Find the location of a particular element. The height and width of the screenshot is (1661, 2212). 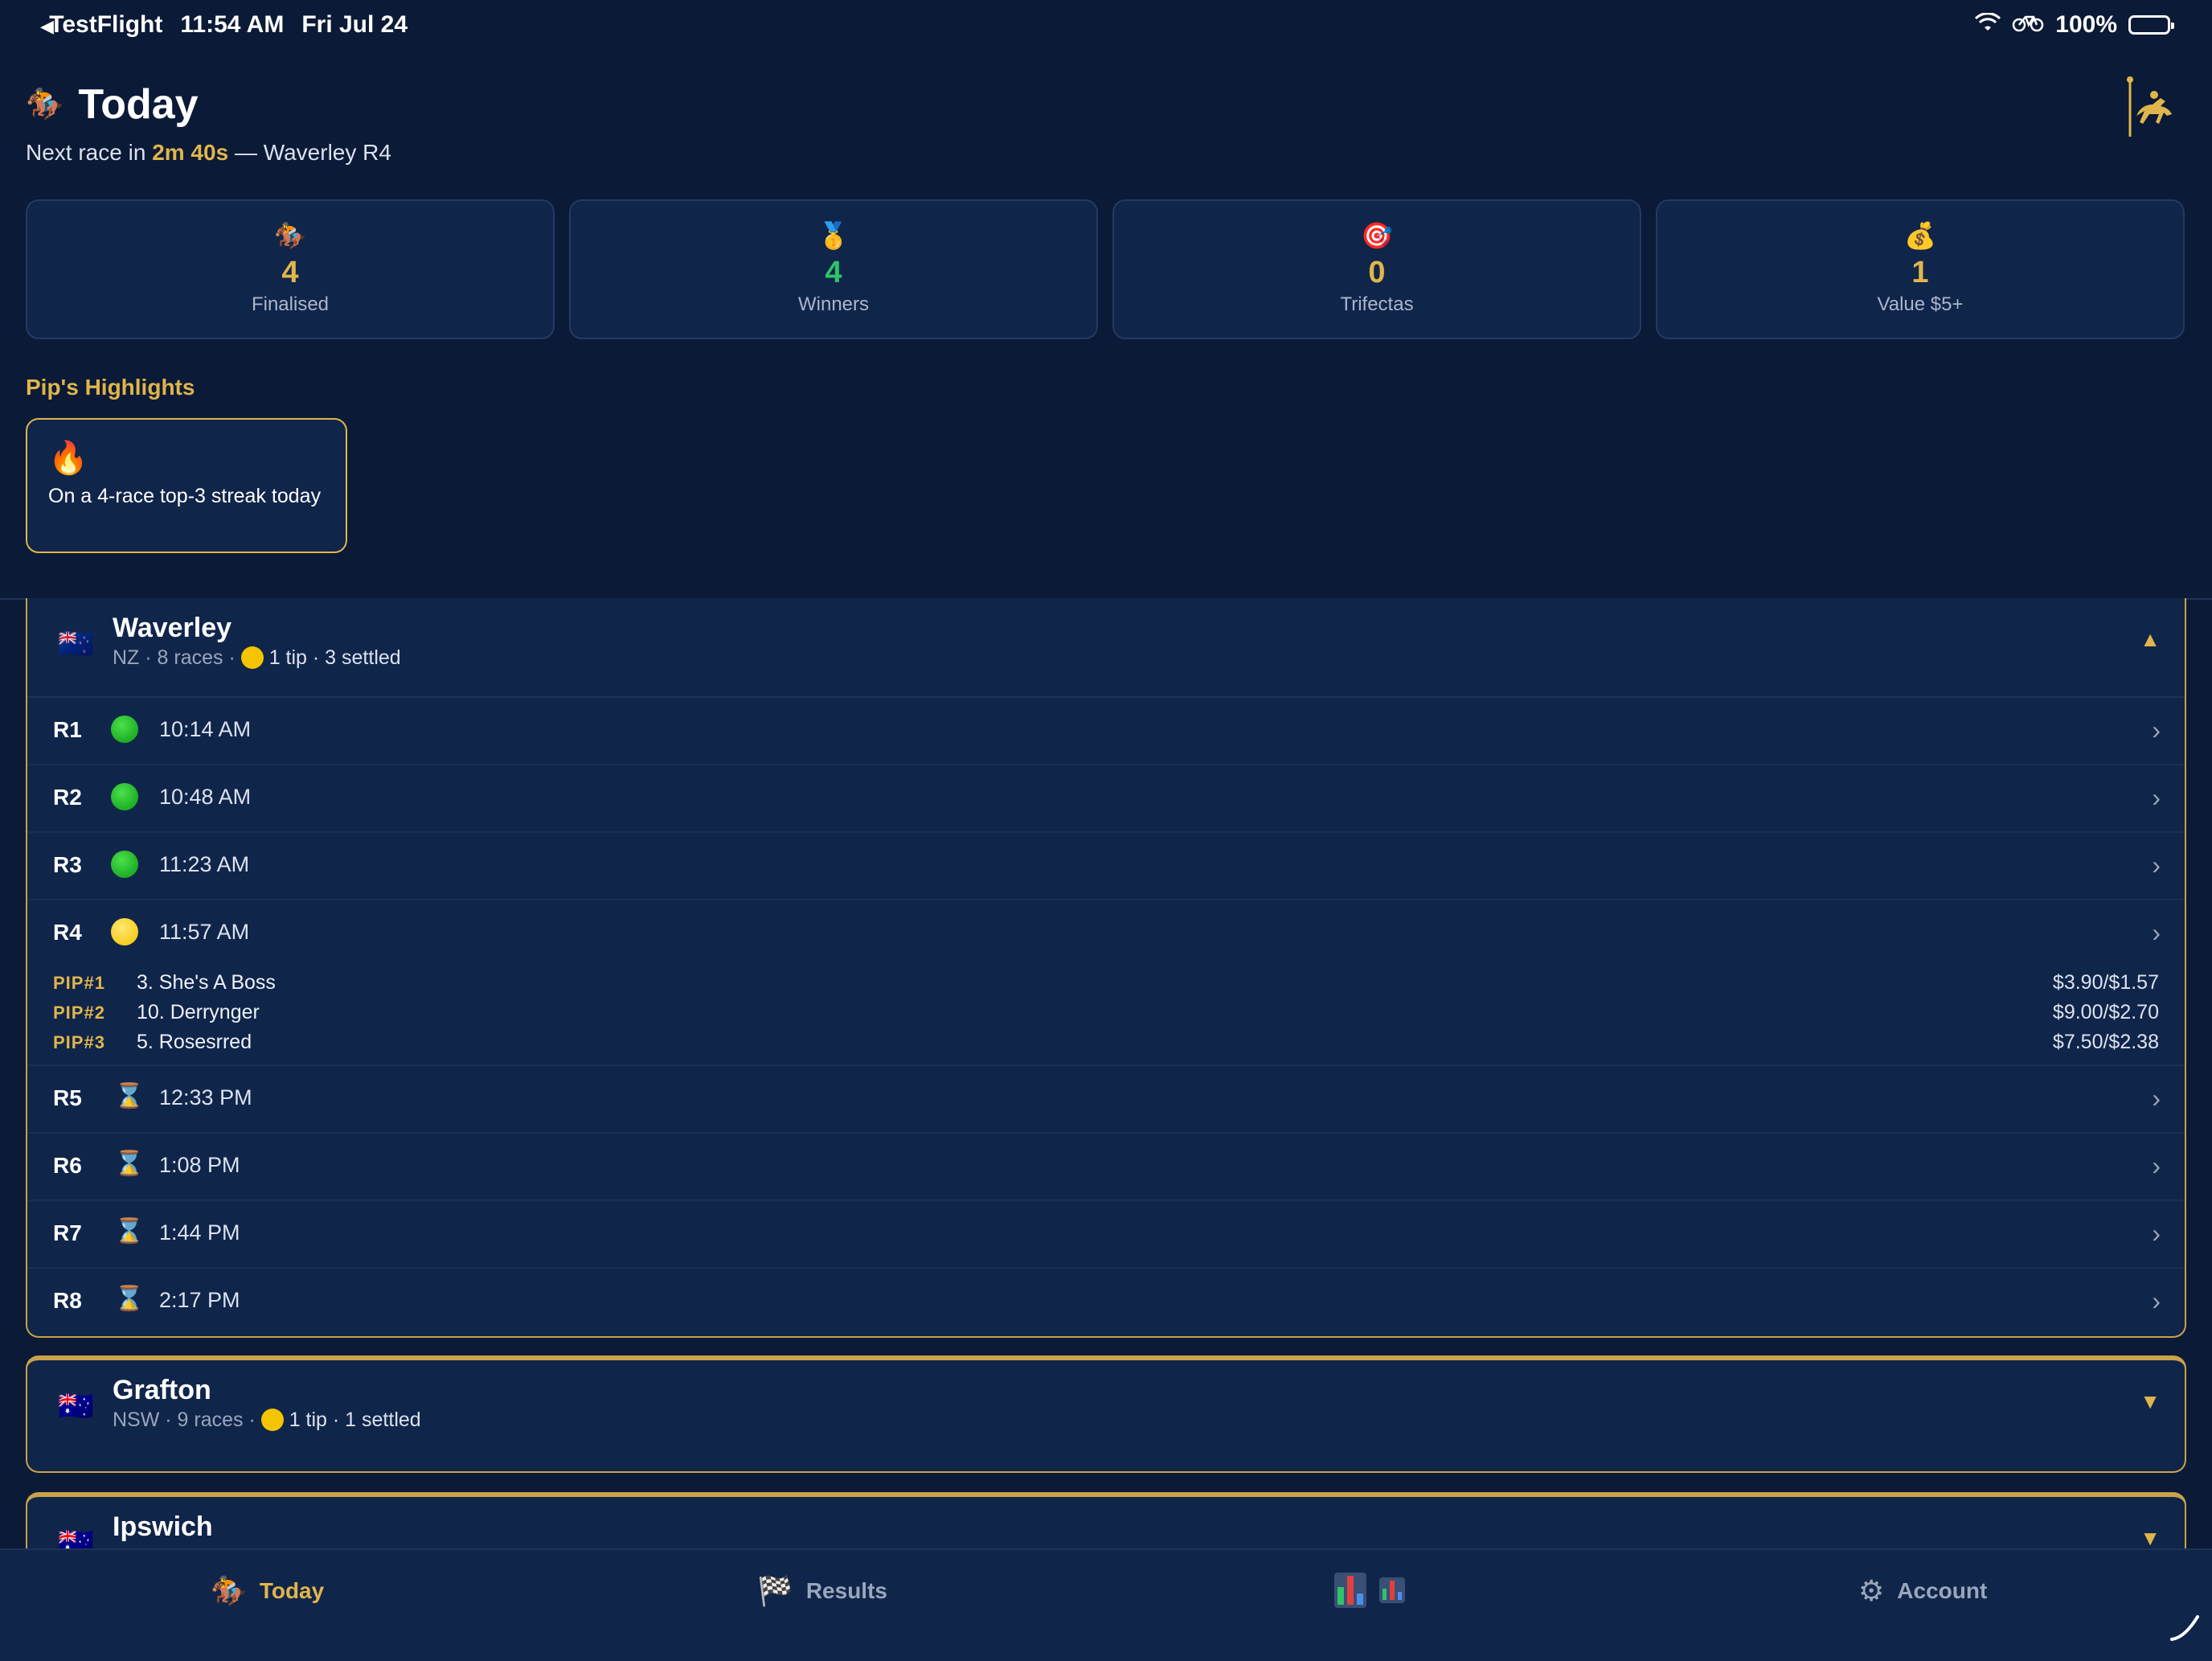

bicycle-icon is located at coordinates (2028, 25).